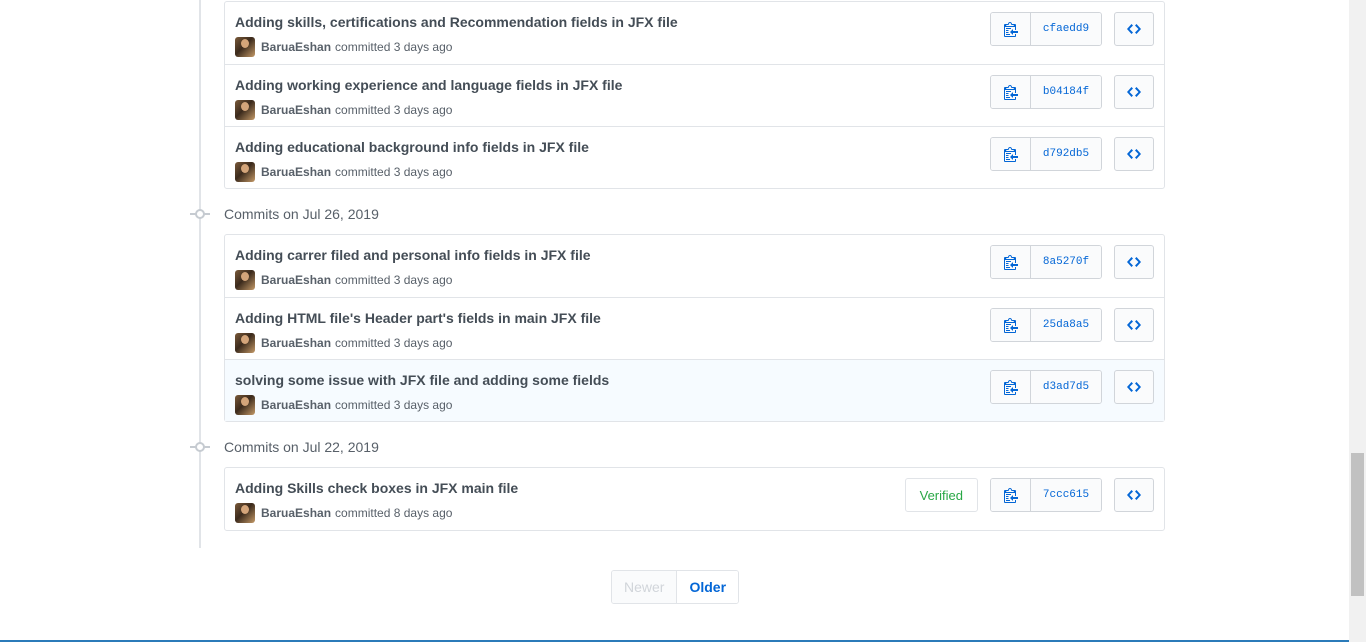 Image resolution: width=1366 pixels, height=642 pixels. I want to click on commit-actions: d3ad7d5, so click(1072, 387).